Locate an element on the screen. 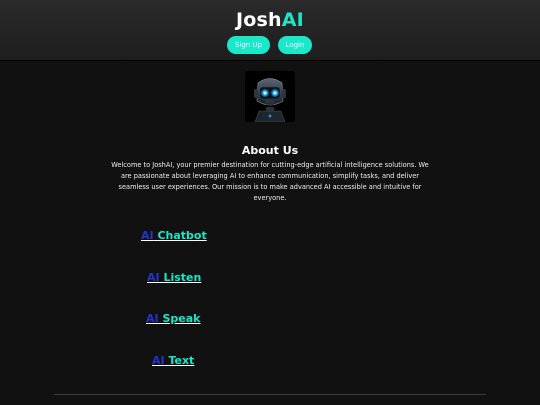  robot-face-icon is located at coordinates (270, 96).